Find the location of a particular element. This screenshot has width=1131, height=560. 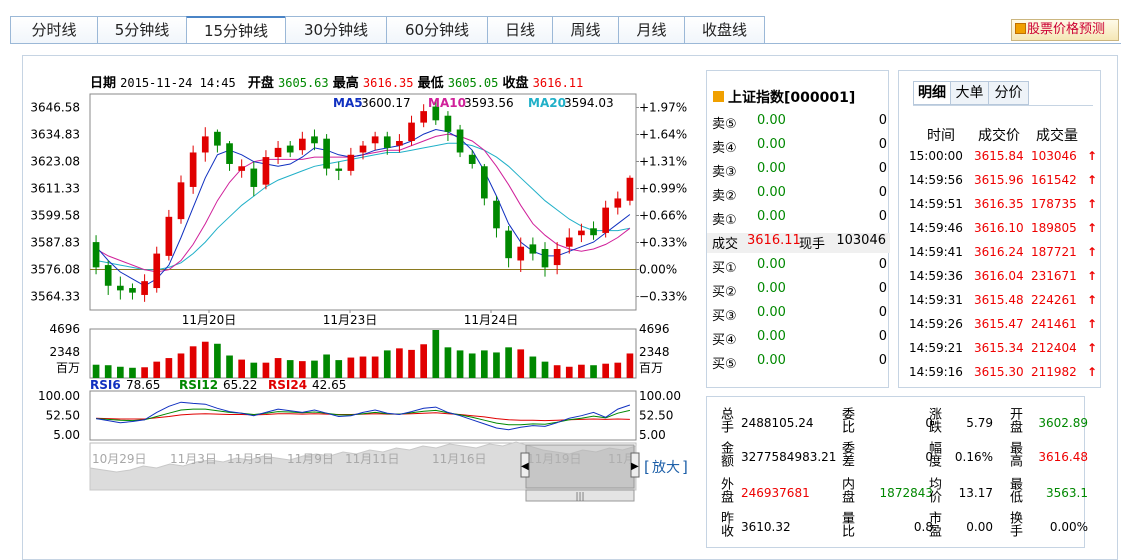

tab-15min: 15分钟线 is located at coordinates (235, 30).